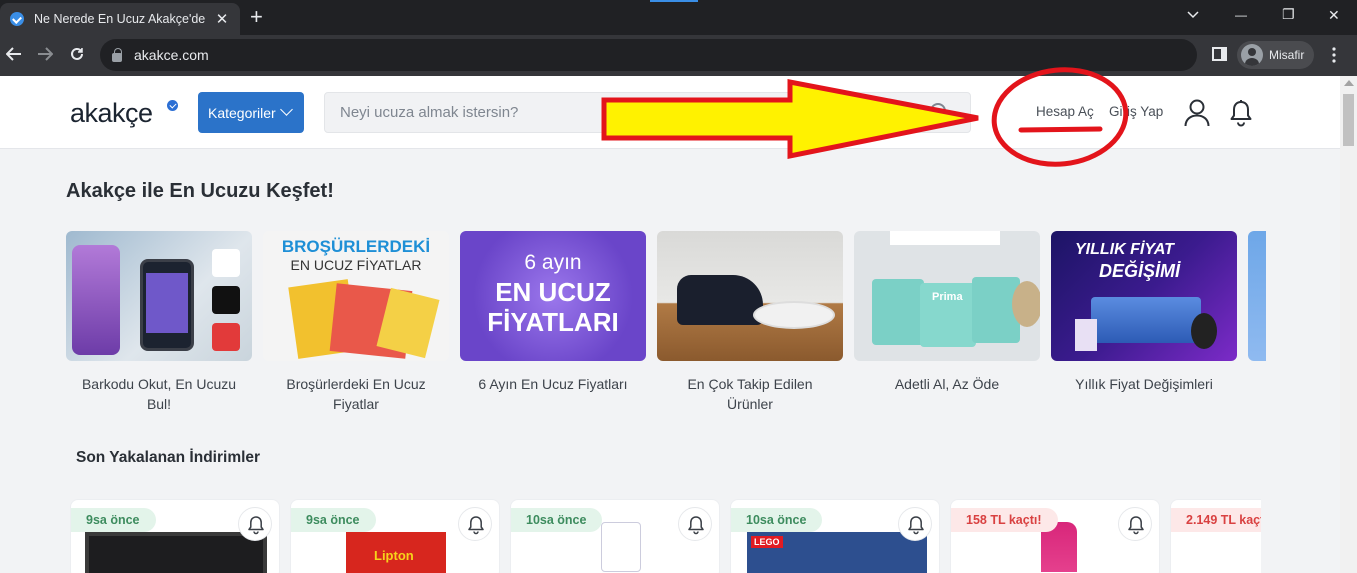 The width and height of the screenshot is (1357, 573). I want to click on tab-title: Ne Nerede En Ucuz Akakçe'de, so click(120, 19).